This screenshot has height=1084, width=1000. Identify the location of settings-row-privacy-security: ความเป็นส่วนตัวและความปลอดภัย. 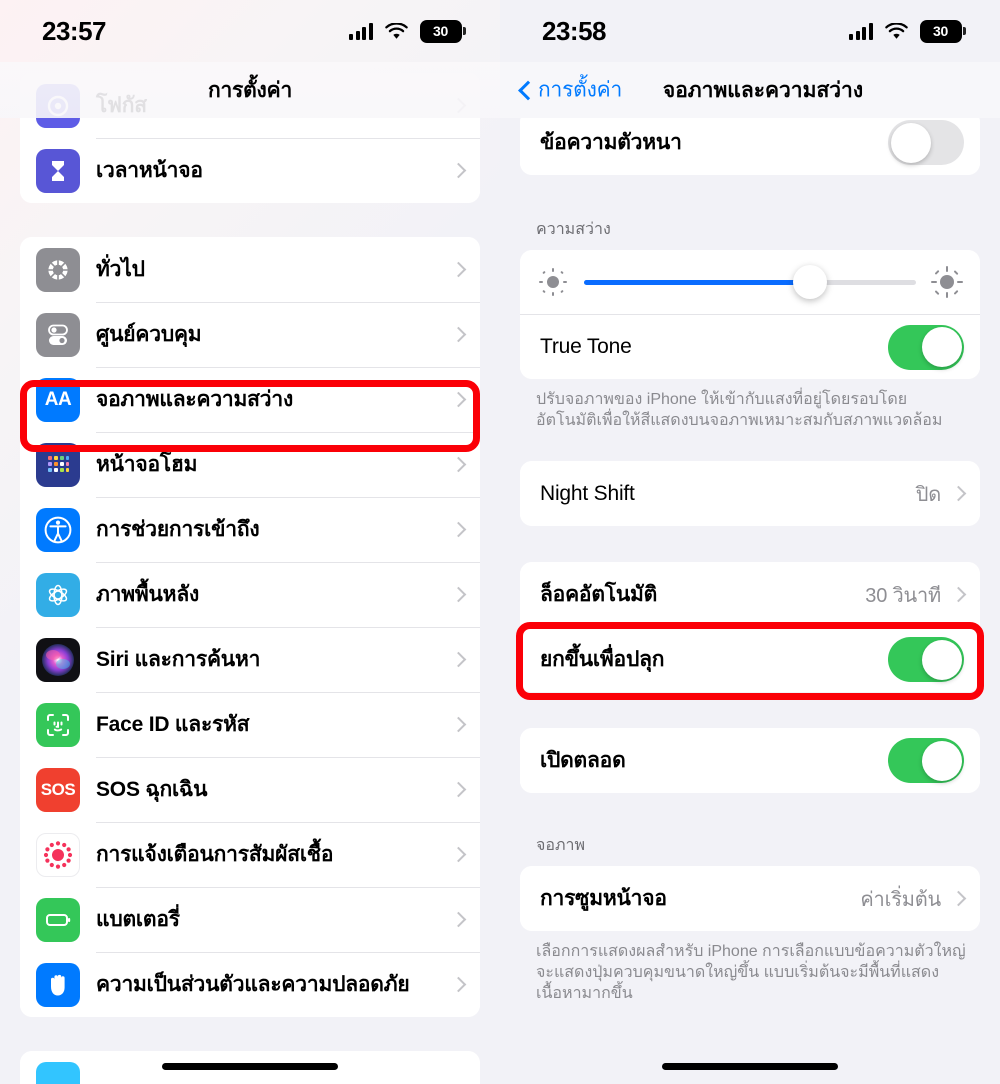
(250, 984).